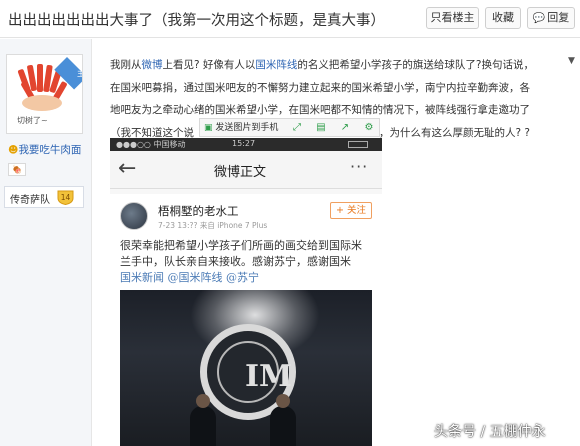  What do you see at coordinates (127, 168) in the screenshot?
I see `back-arrow-icon: ←` at bounding box center [127, 168].